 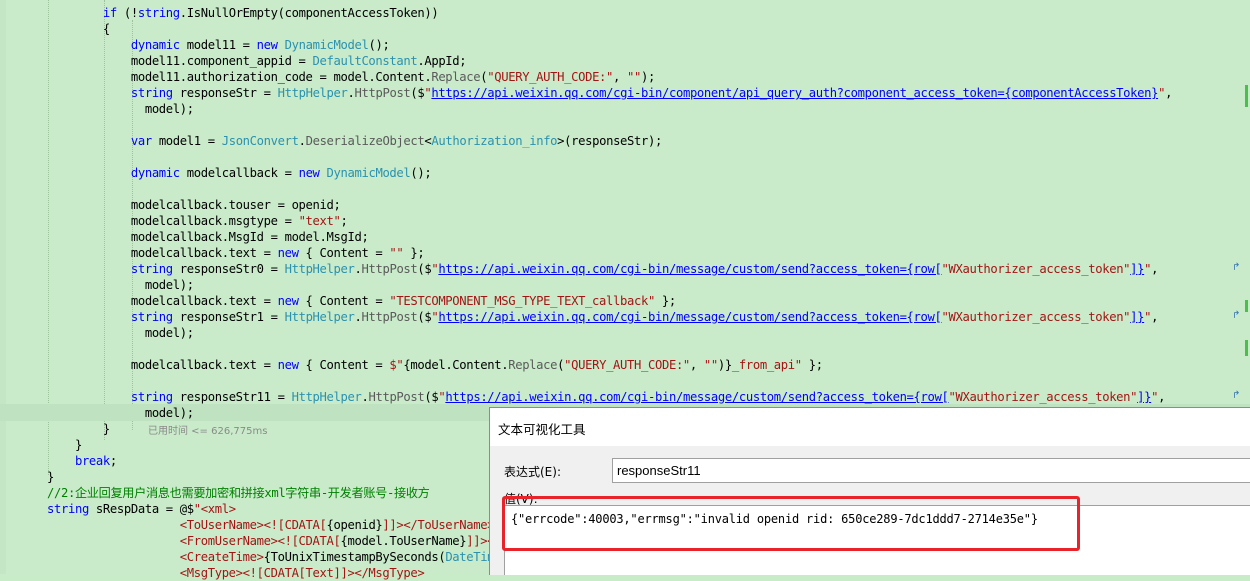 What do you see at coordinates (634, 77) in the screenshot?
I see `code-token: ""` at bounding box center [634, 77].